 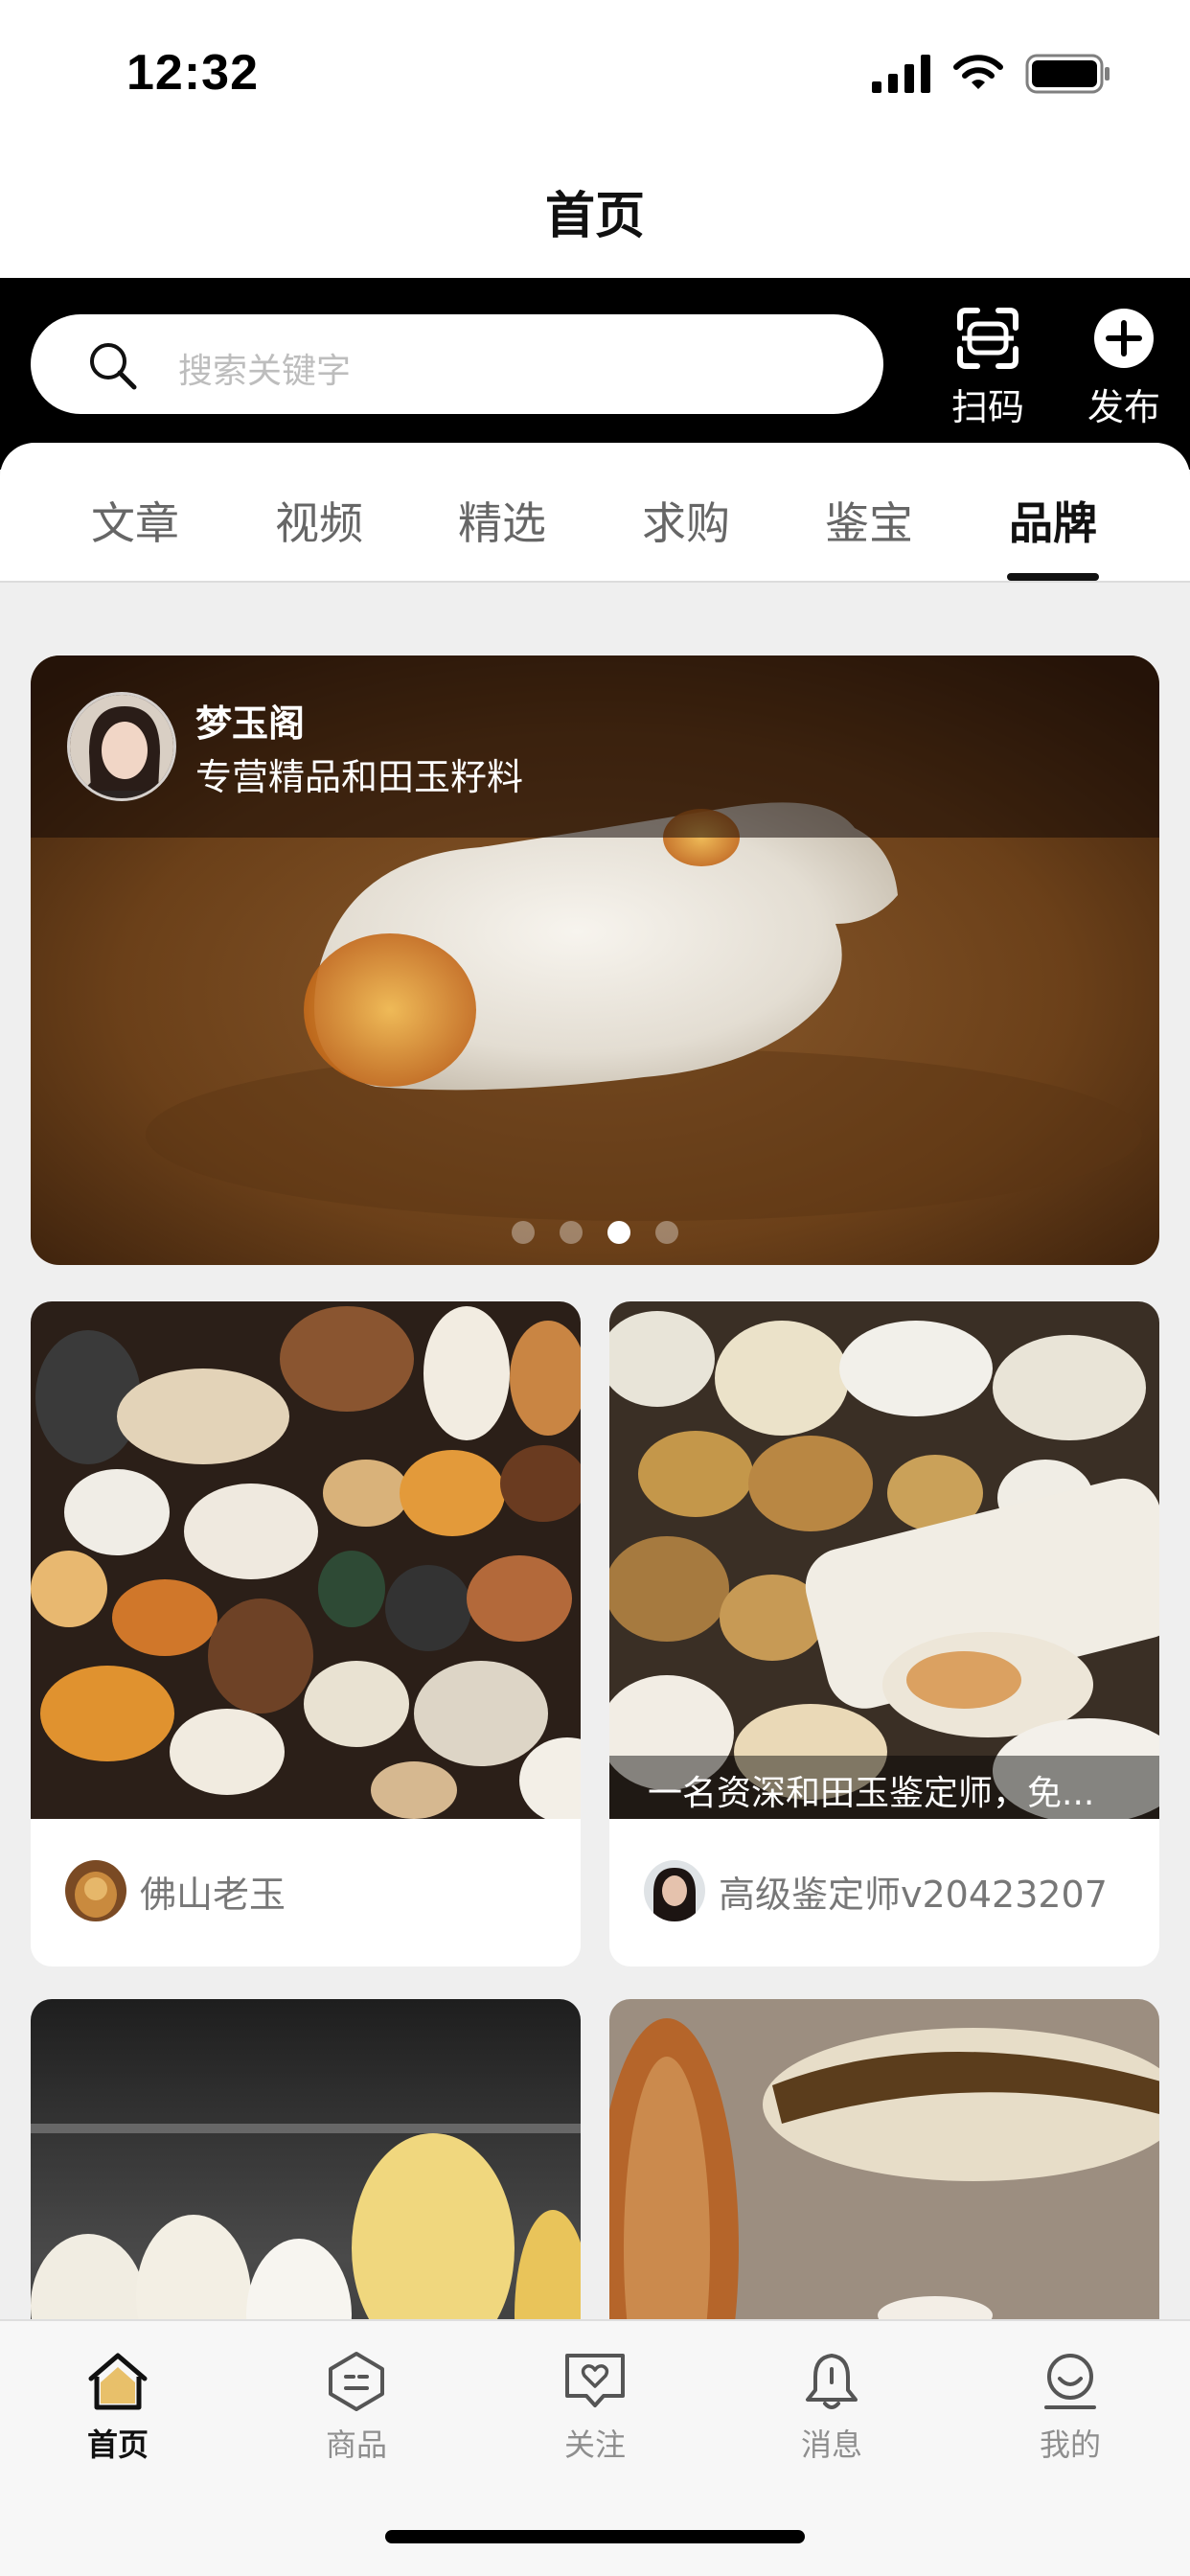 I want to click on follow-icon, so click(x=595, y=2380).